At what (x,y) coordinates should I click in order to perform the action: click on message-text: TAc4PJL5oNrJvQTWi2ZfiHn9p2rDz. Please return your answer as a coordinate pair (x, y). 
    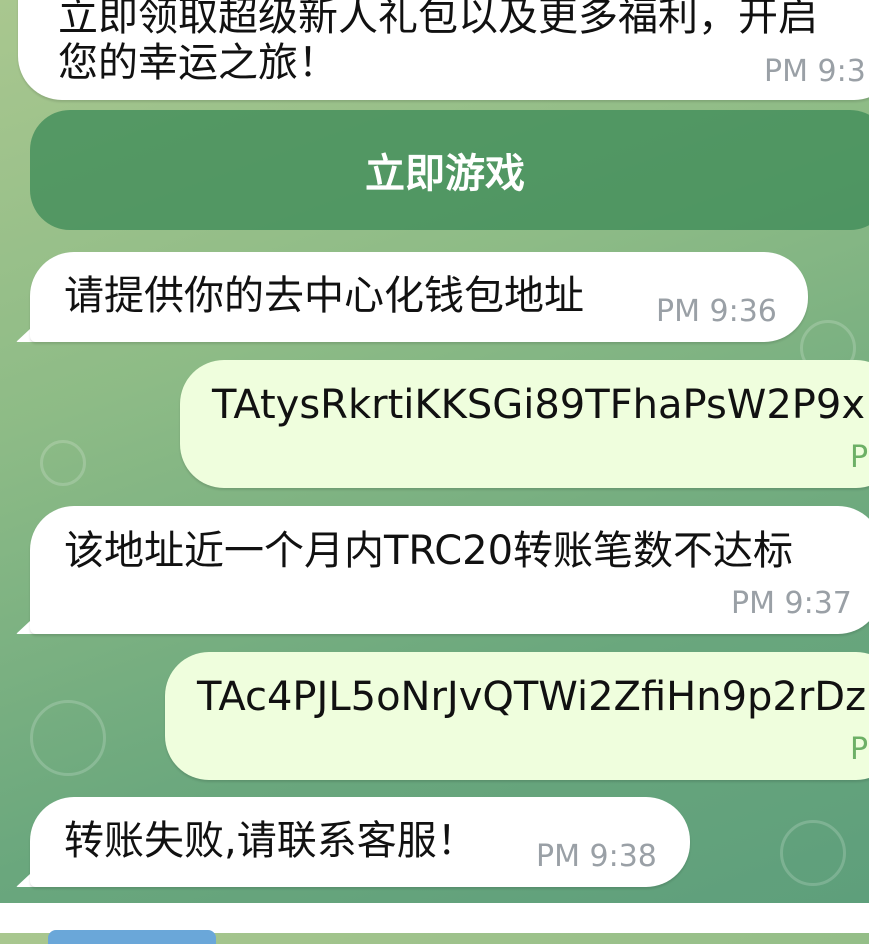
    Looking at the image, I should click on (532, 697).